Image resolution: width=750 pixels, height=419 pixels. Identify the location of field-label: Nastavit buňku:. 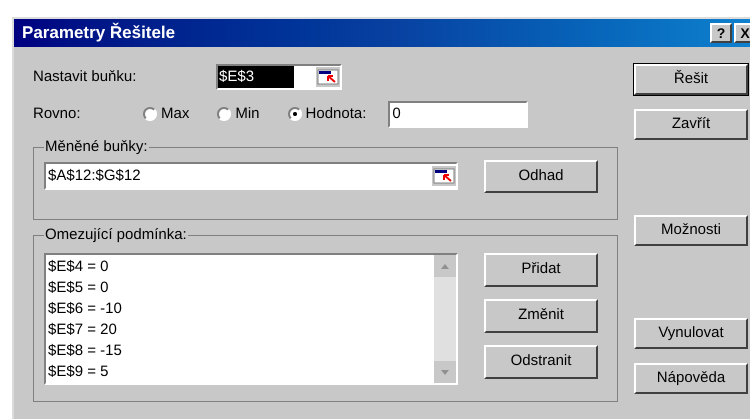
(85, 76).